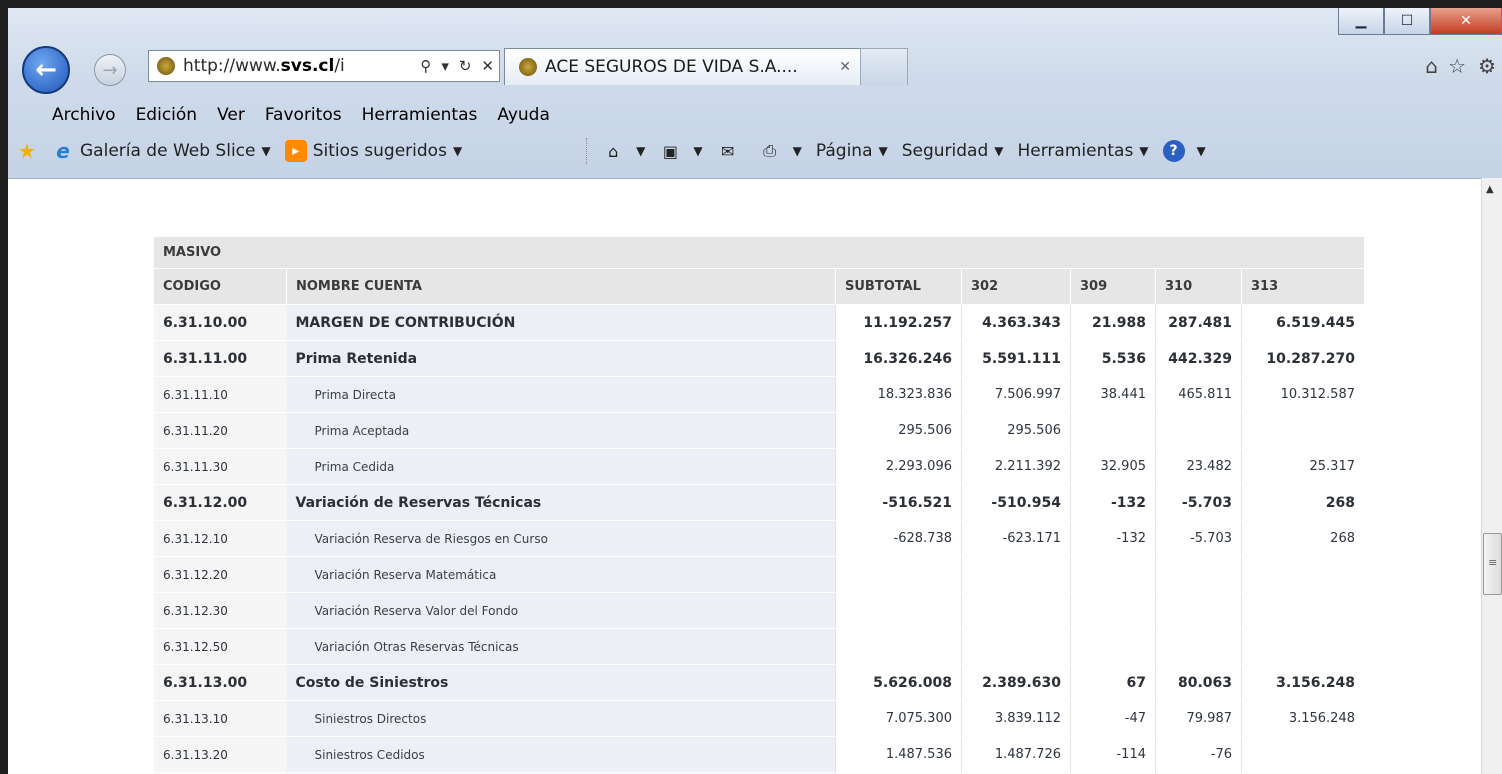  What do you see at coordinates (1302, 358) in the screenshot?
I see `col-313-cell: 10.287.270` at bounding box center [1302, 358].